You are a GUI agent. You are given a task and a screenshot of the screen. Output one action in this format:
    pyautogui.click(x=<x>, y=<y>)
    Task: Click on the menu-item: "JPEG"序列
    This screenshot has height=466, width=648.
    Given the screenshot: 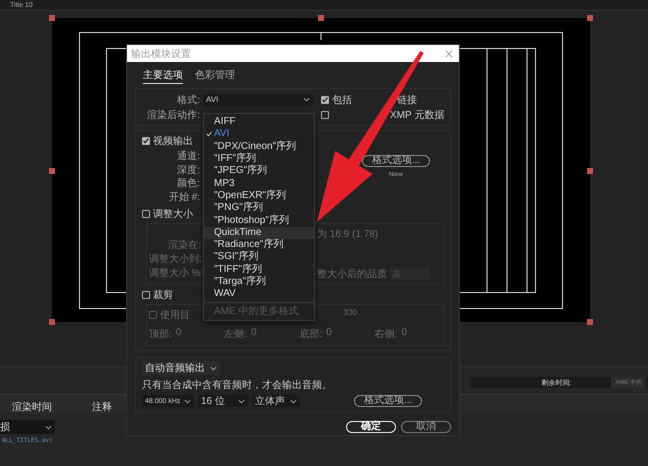 What is the action you would take?
    pyautogui.click(x=259, y=171)
    